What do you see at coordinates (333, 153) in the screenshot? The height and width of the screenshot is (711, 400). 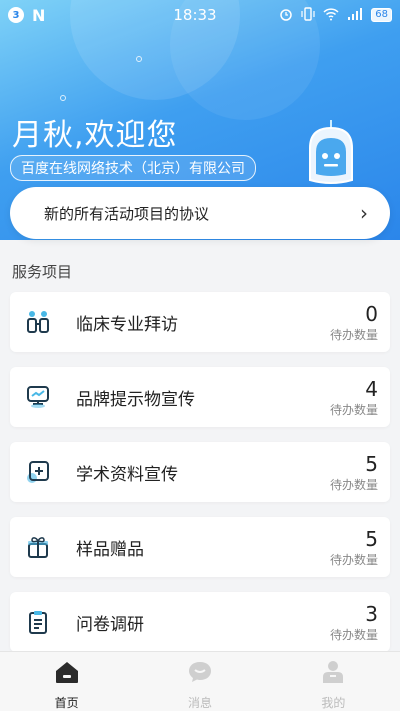 I see `robot-mascot-icon` at bounding box center [333, 153].